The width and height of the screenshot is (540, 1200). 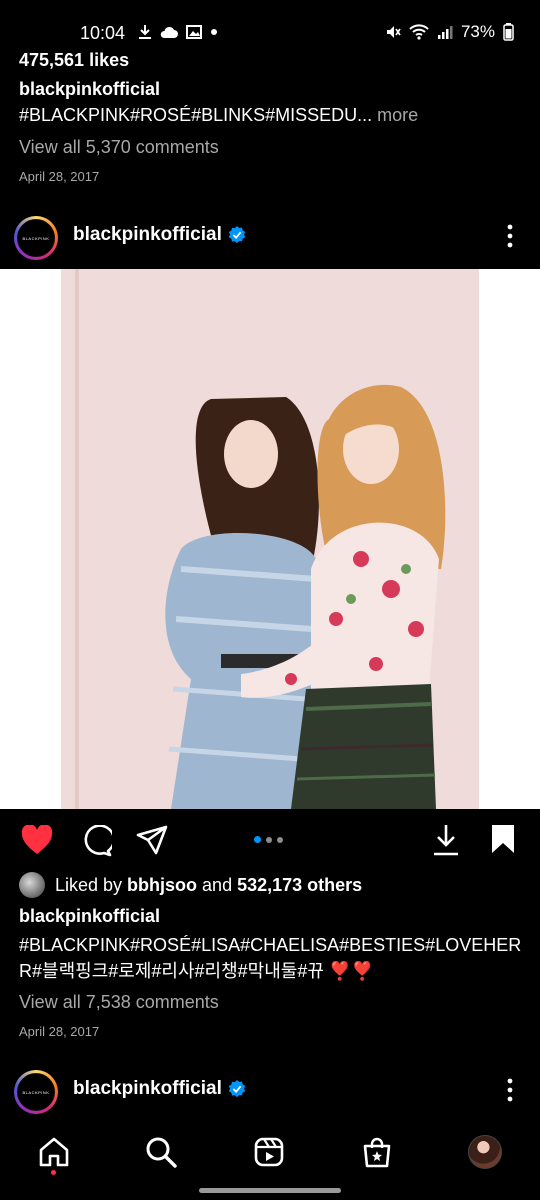 I want to click on send-icon, so click(x=152, y=840).